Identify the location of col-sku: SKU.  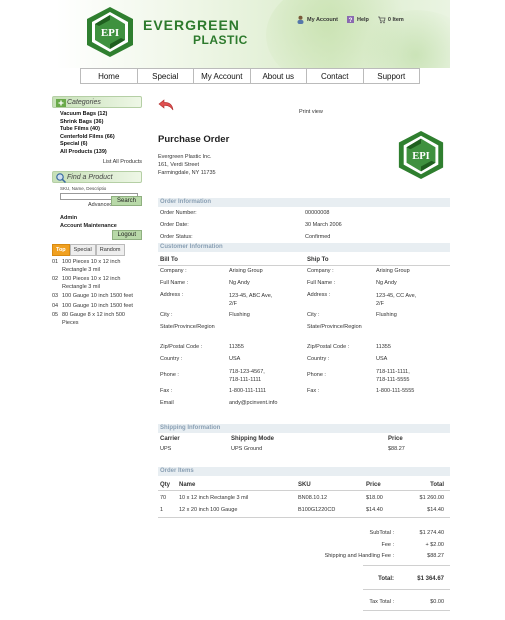
(304, 485).